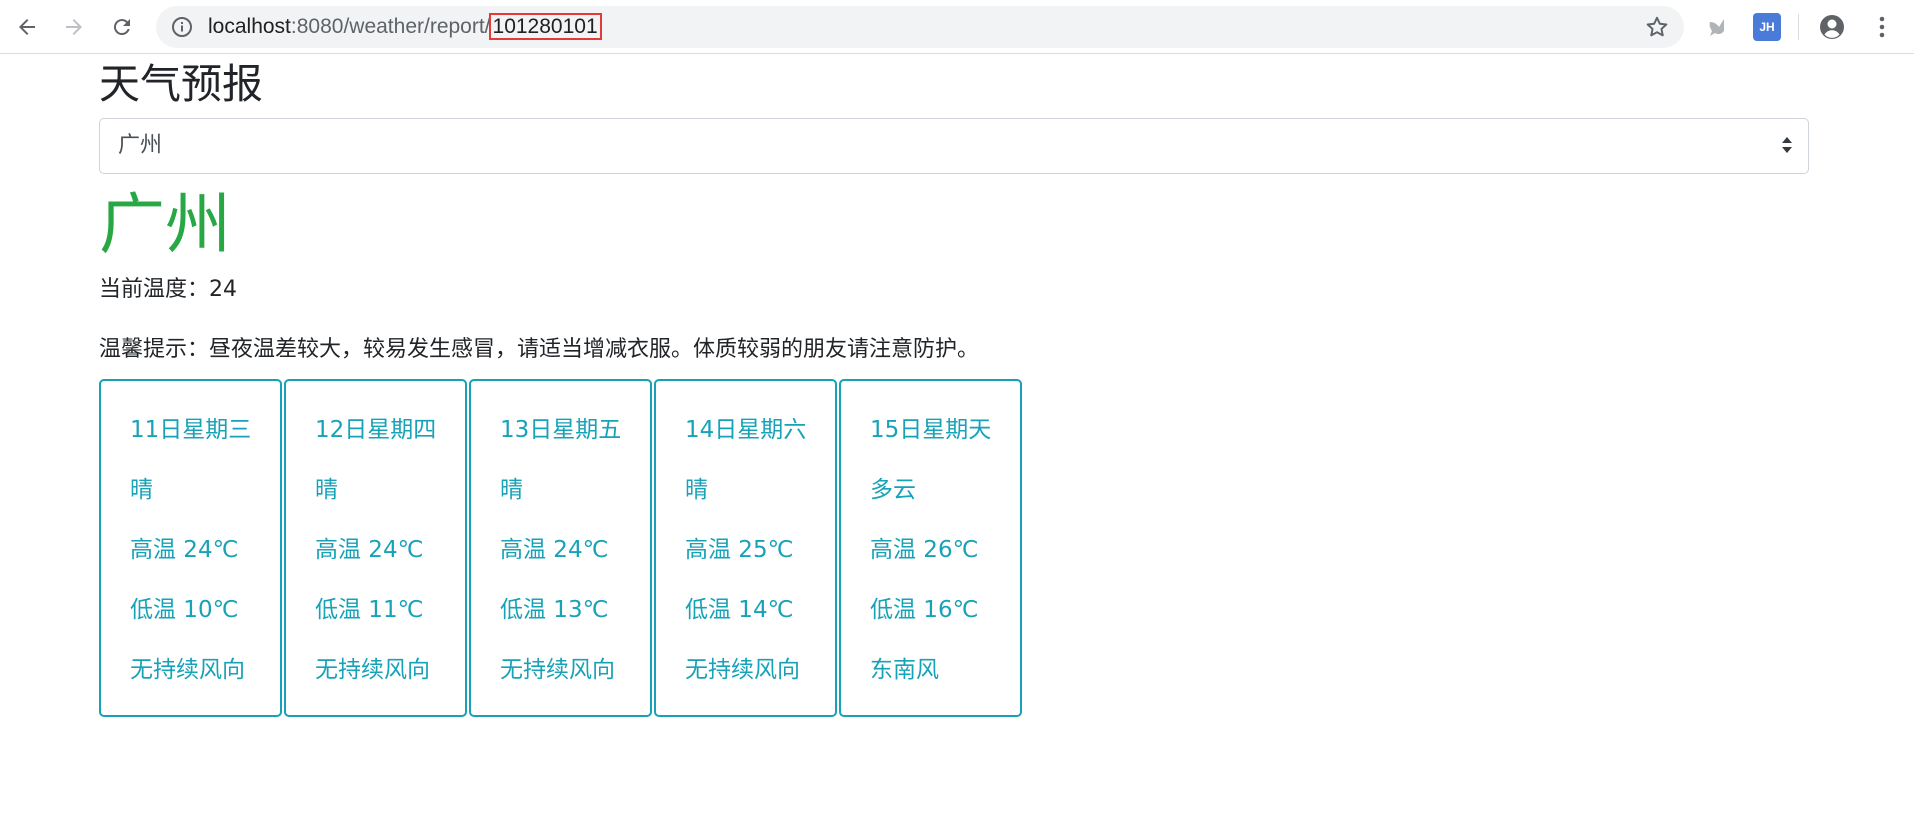 This screenshot has height=823, width=1914. What do you see at coordinates (924, 610) in the screenshot?
I see `forecast-low: 低温 16℃` at bounding box center [924, 610].